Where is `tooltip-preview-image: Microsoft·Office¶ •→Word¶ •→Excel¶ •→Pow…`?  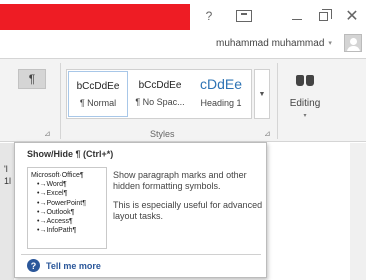
tooltip-preview-image: Microsoft·Office¶ •→Word¶ •→Excel¶ •→Pow… is located at coordinates (67, 208).